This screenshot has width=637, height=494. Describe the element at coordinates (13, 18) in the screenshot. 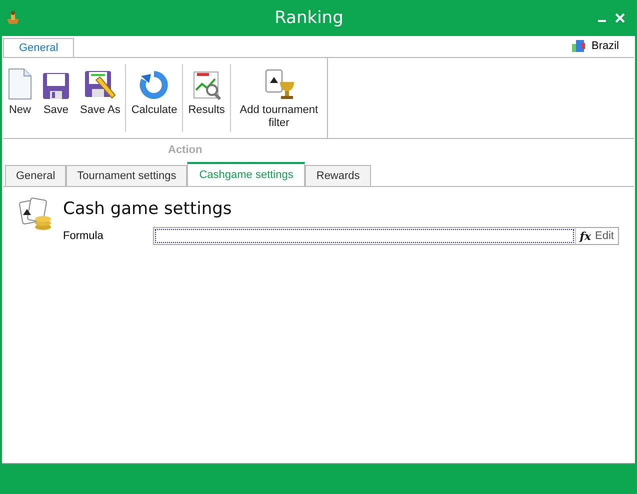

I see `app-logo-icon` at that location.